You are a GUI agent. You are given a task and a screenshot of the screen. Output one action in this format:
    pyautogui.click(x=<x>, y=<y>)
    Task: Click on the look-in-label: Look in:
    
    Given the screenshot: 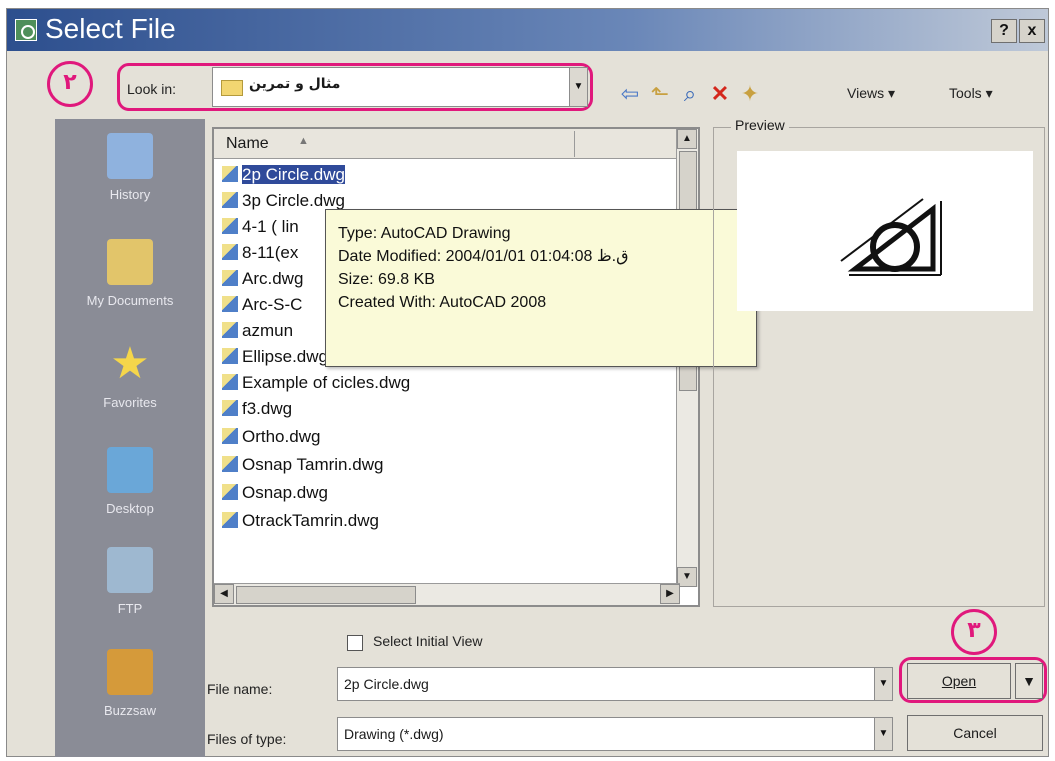 What is the action you would take?
    pyautogui.click(x=152, y=89)
    